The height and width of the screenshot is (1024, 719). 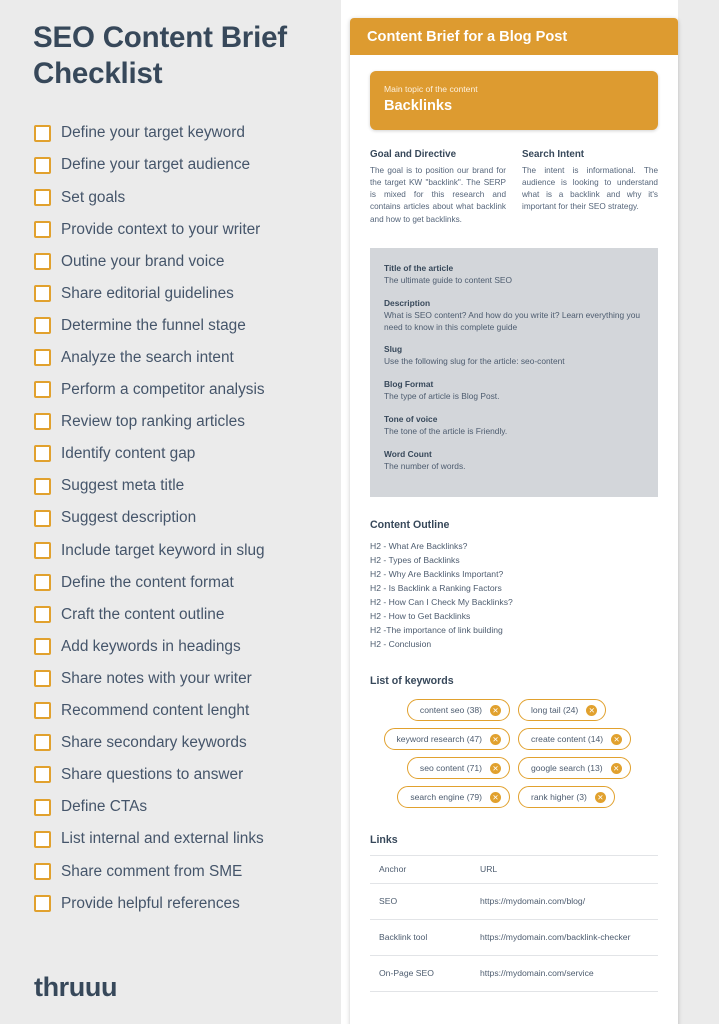 I want to click on checklist-item: Share notes with your writer, so click(x=184, y=679).